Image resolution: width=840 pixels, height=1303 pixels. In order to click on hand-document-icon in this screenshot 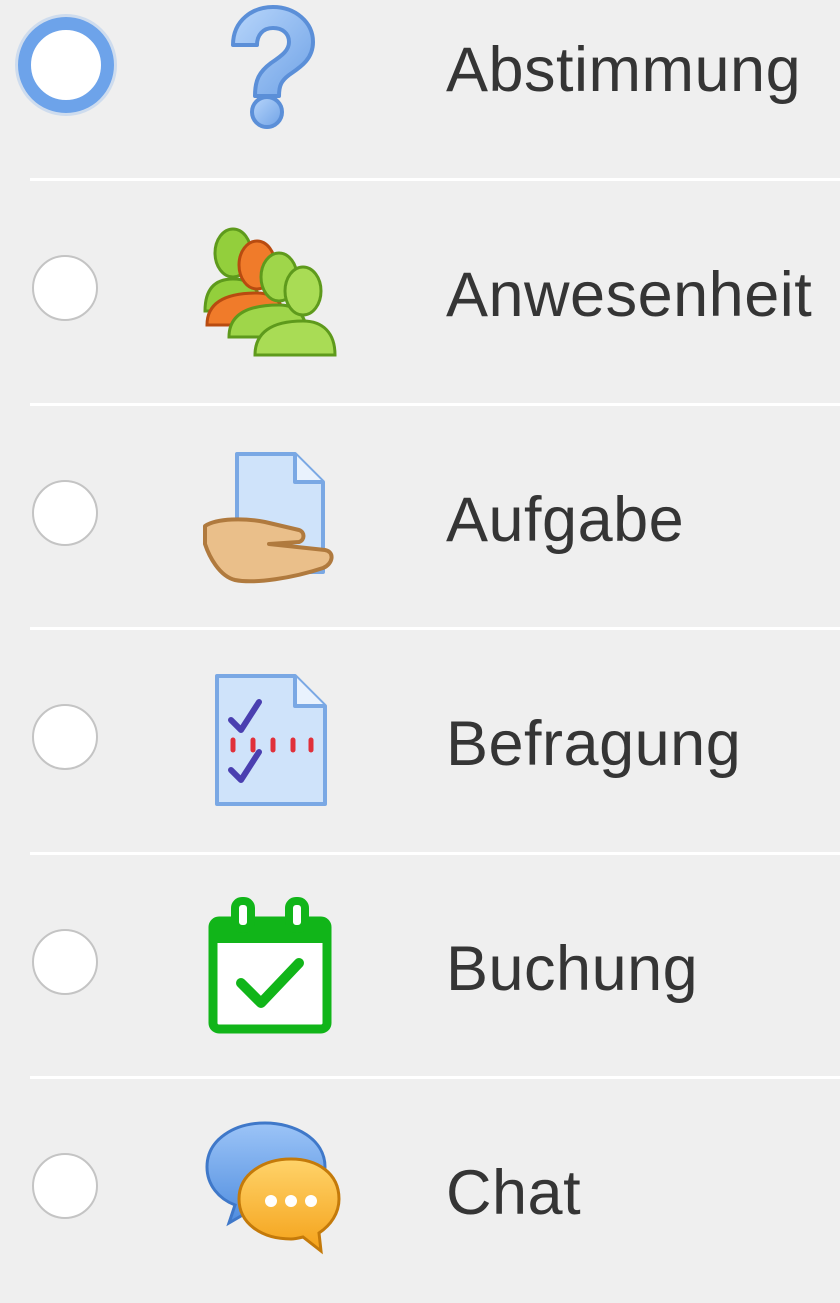, I will do `click(268, 518)`.